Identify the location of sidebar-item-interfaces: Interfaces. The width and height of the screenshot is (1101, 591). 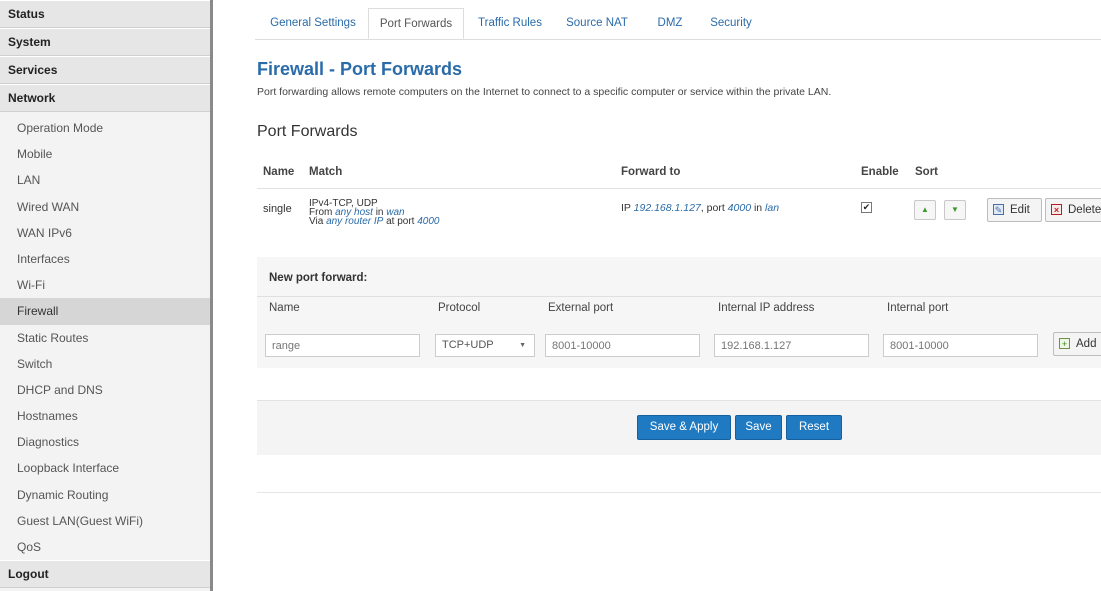
(105, 259).